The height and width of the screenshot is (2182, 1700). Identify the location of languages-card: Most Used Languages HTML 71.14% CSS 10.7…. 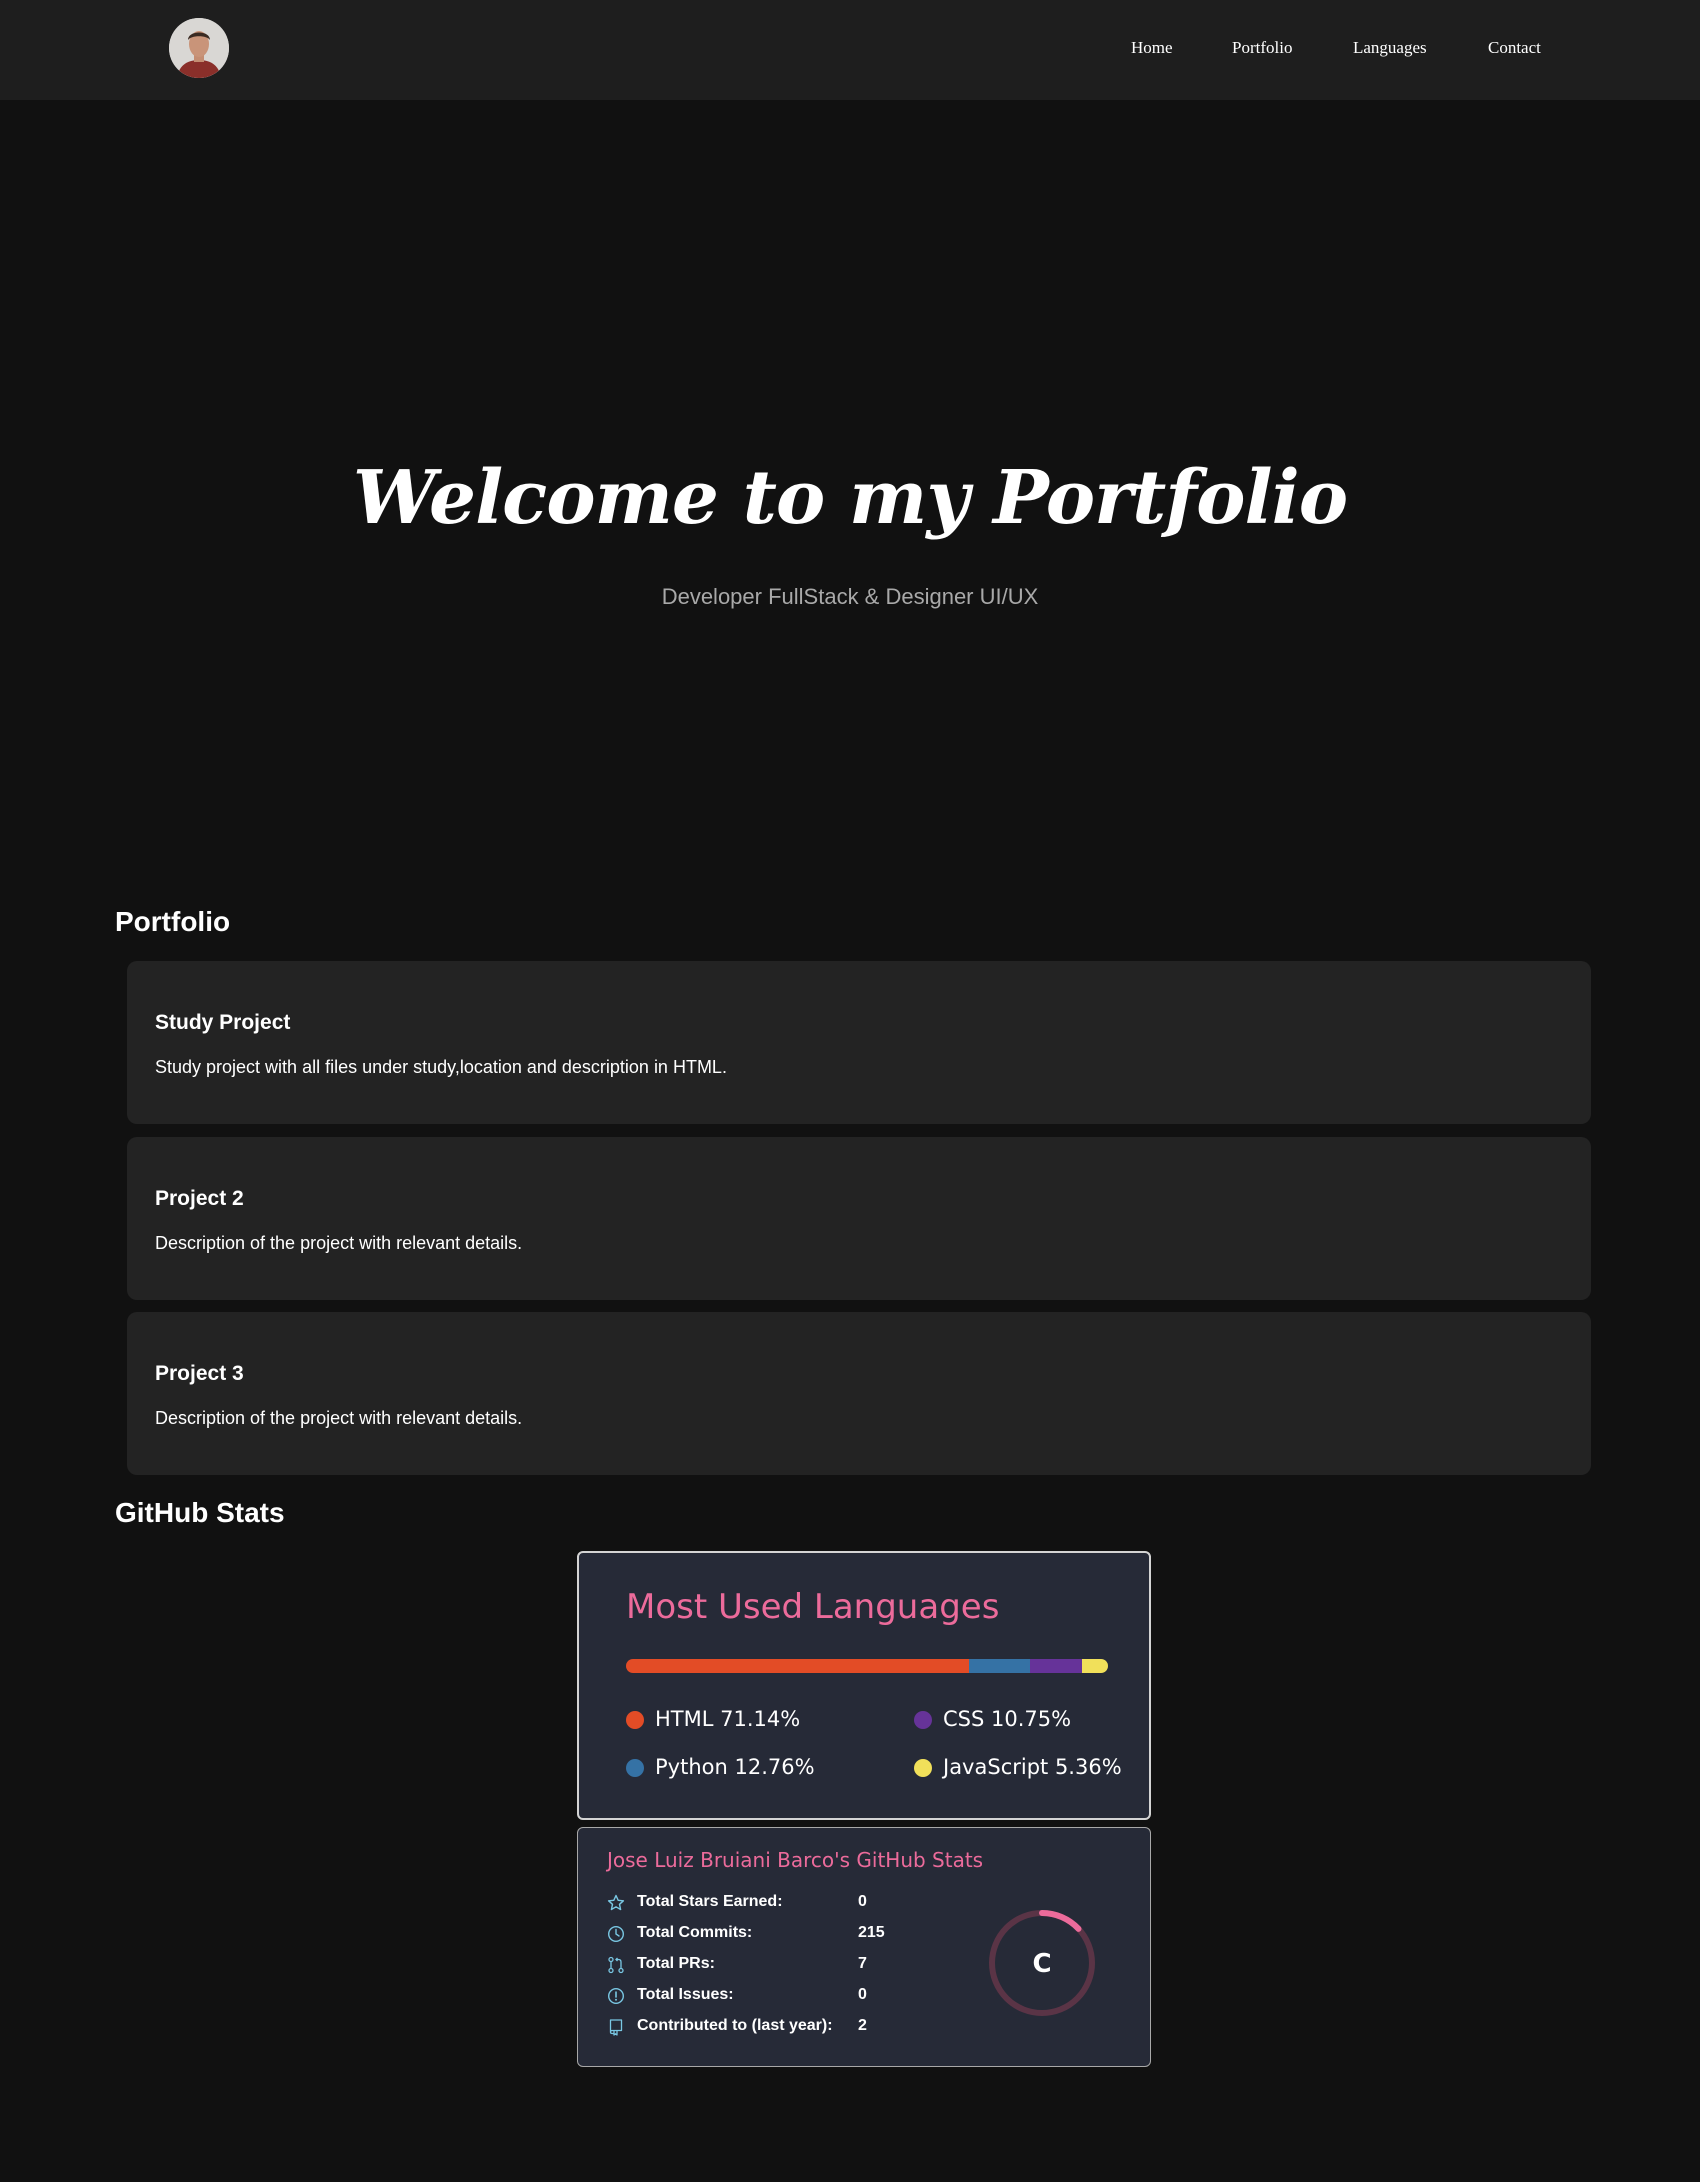
(864, 1685).